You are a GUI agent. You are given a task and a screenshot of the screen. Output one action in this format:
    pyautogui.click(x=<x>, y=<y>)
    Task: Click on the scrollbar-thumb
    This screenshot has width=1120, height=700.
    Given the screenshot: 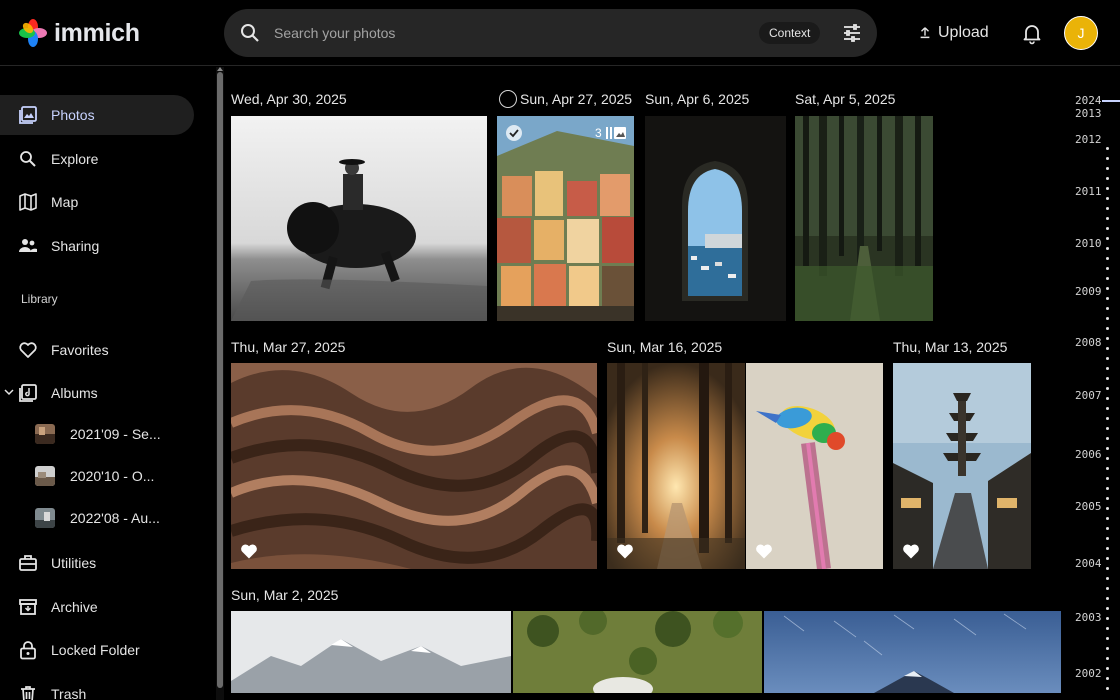 What is the action you would take?
    pyautogui.click(x=220, y=380)
    